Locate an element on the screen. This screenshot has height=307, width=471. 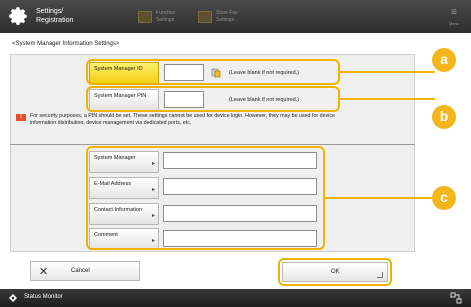
menu-button: ≡ Menu is located at coordinates (454, 17).